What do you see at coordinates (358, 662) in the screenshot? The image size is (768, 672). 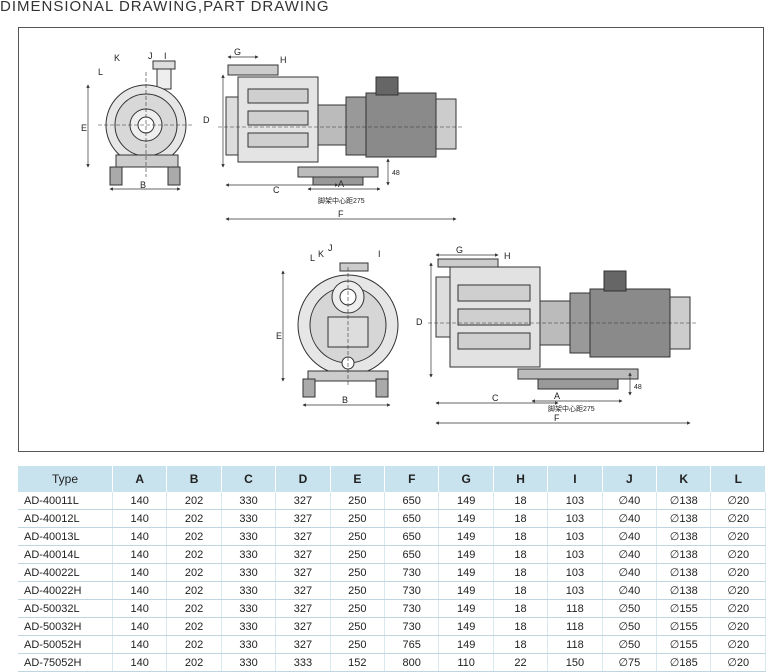 I see `value-cell: 152` at bounding box center [358, 662].